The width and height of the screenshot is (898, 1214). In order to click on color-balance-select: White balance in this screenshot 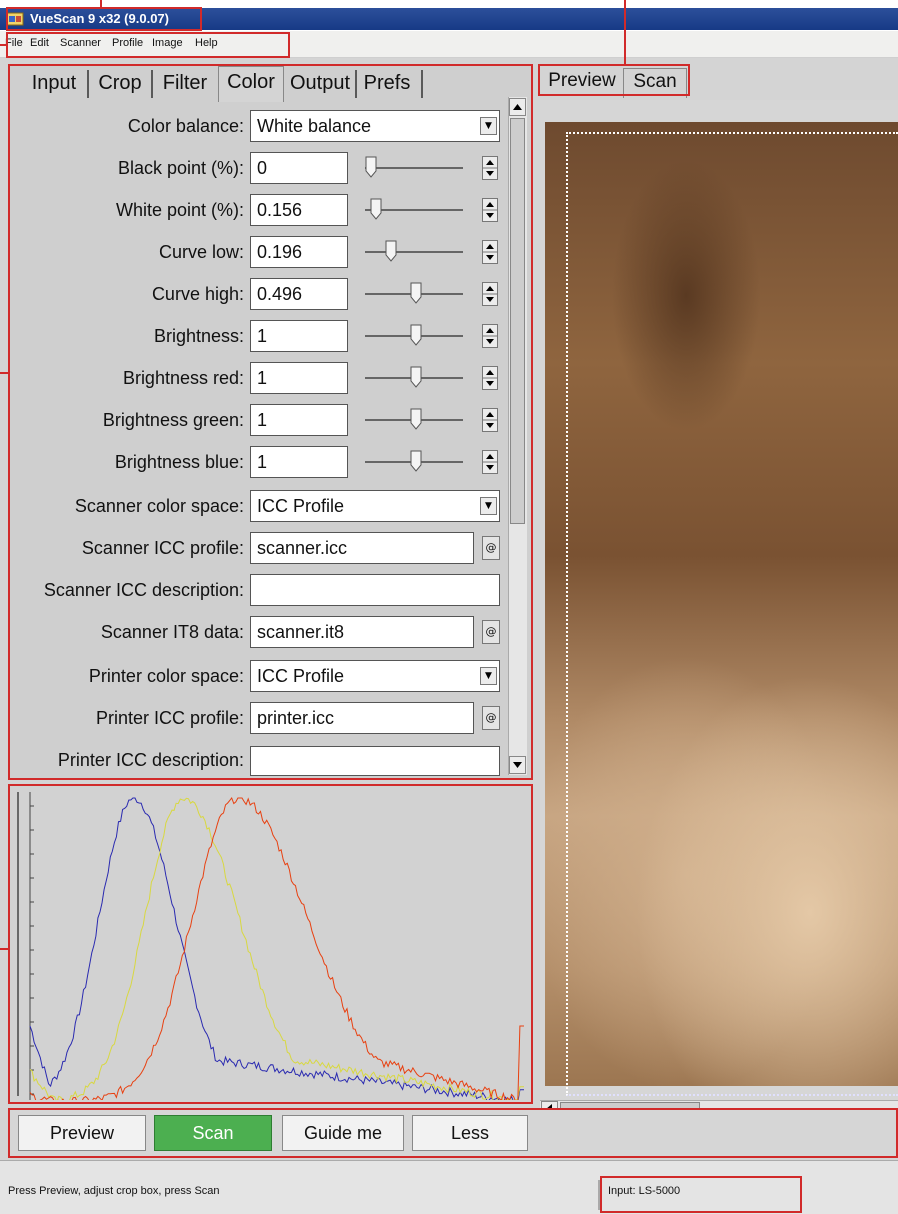, I will do `click(375, 126)`.